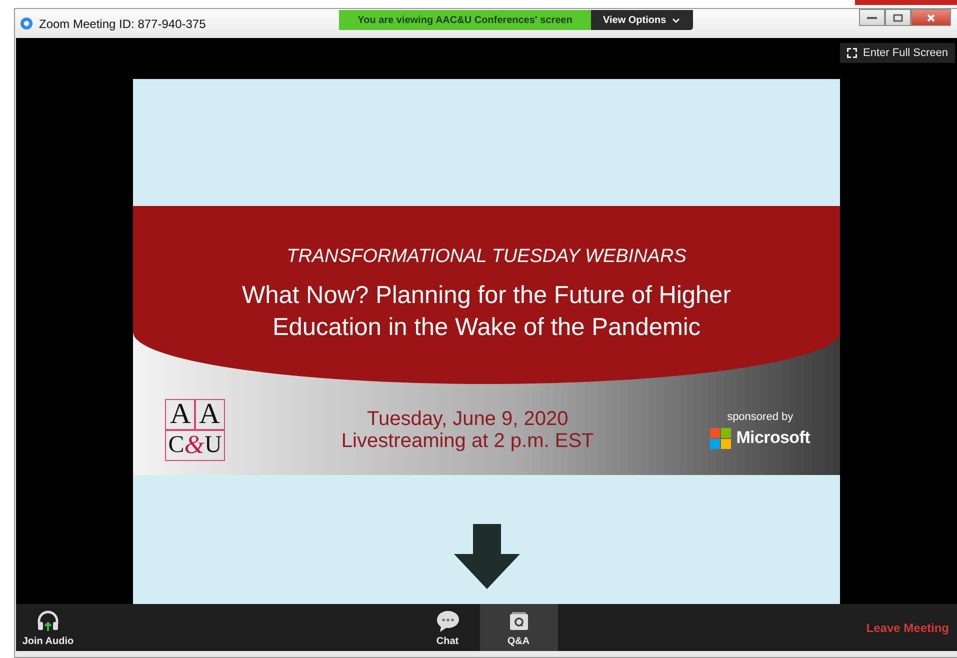 This screenshot has width=957, height=658. What do you see at coordinates (642, 20) in the screenshot?
I see `view-options-button: View Options` at bounding box center [642, 20].